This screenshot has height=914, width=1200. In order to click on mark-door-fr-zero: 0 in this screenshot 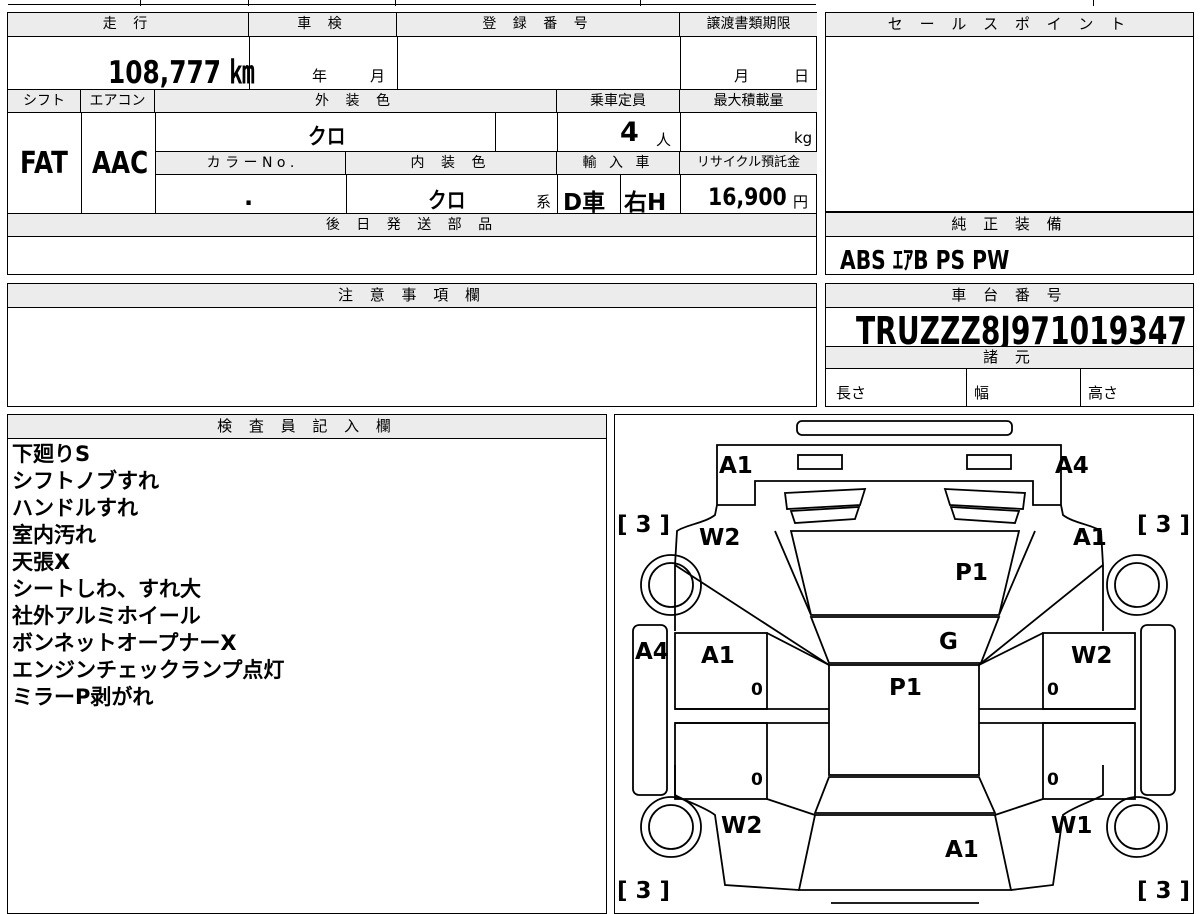, I will do `click(1053, 690)`.